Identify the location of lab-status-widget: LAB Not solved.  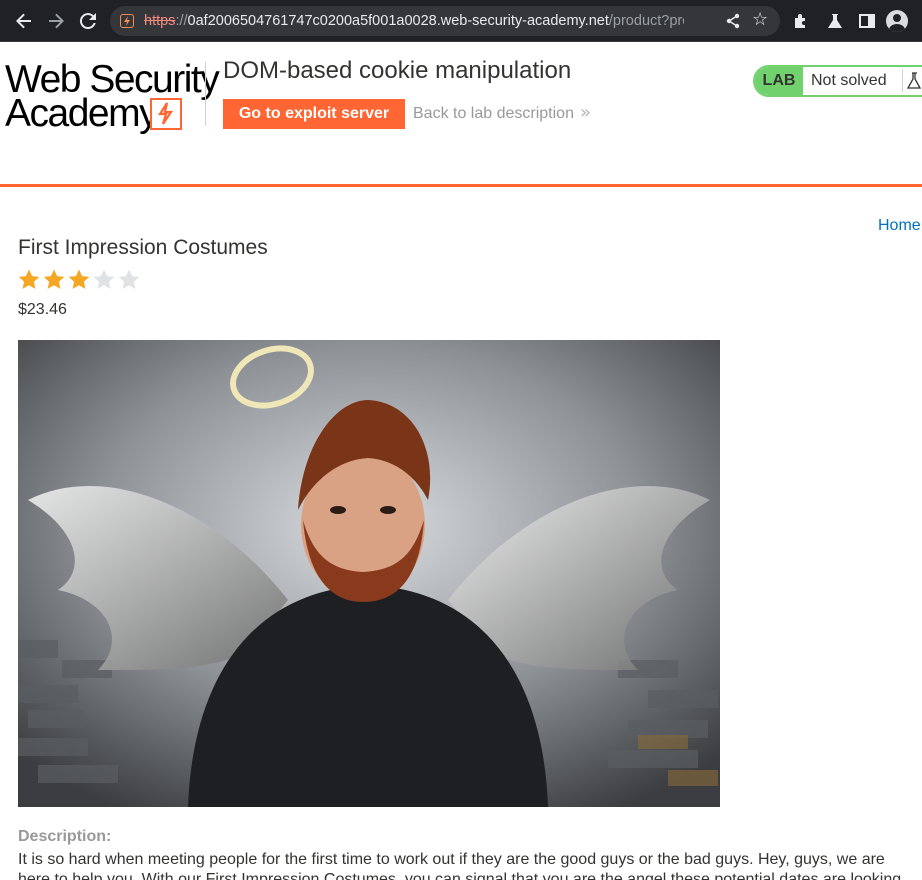
(837, 81).